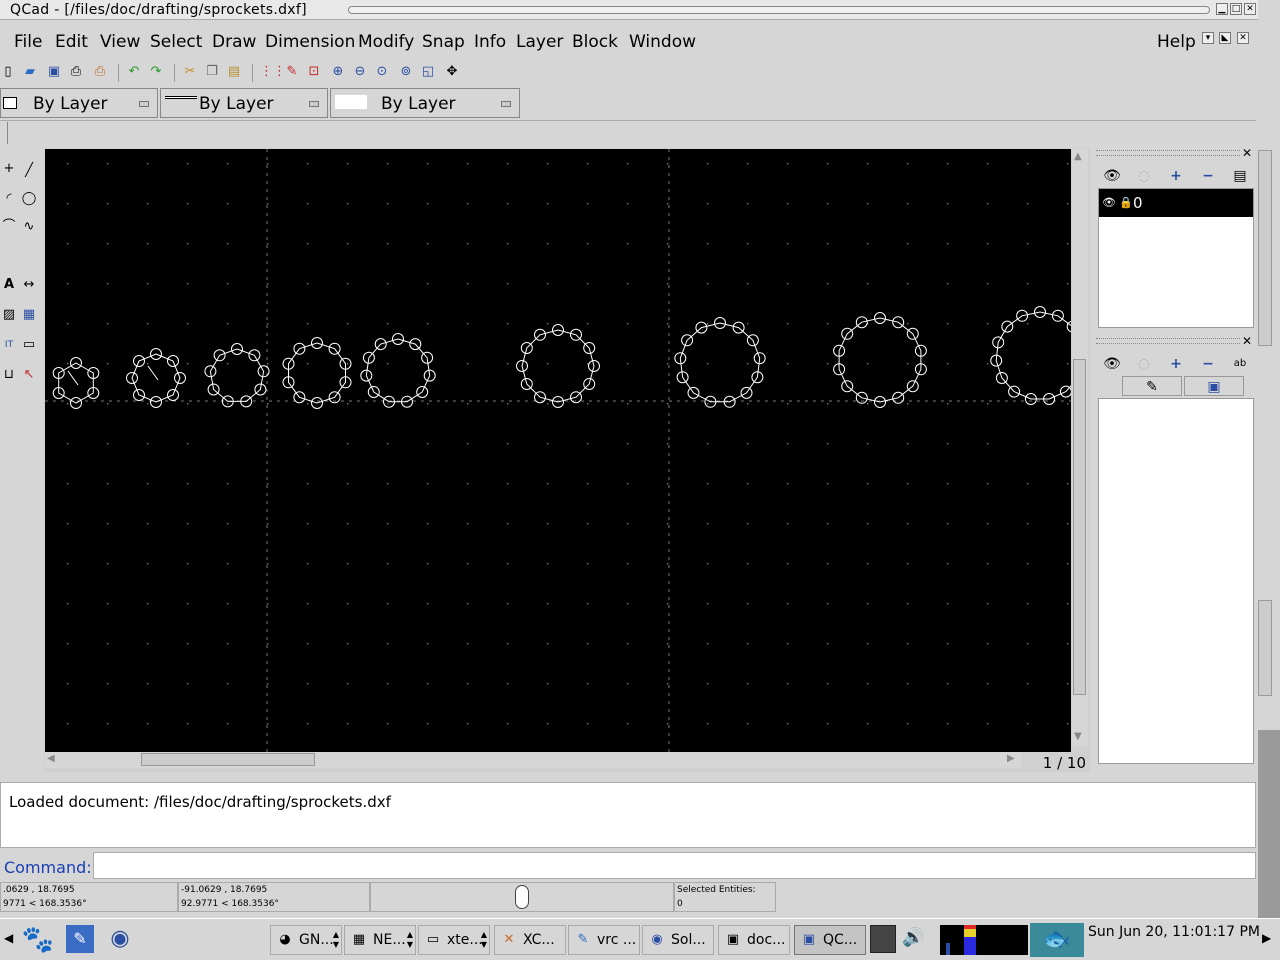 Image resolution: width=1280 pixels, height=960 pixels. I want to click on block-tool-icon: IT, so click(9, 345).